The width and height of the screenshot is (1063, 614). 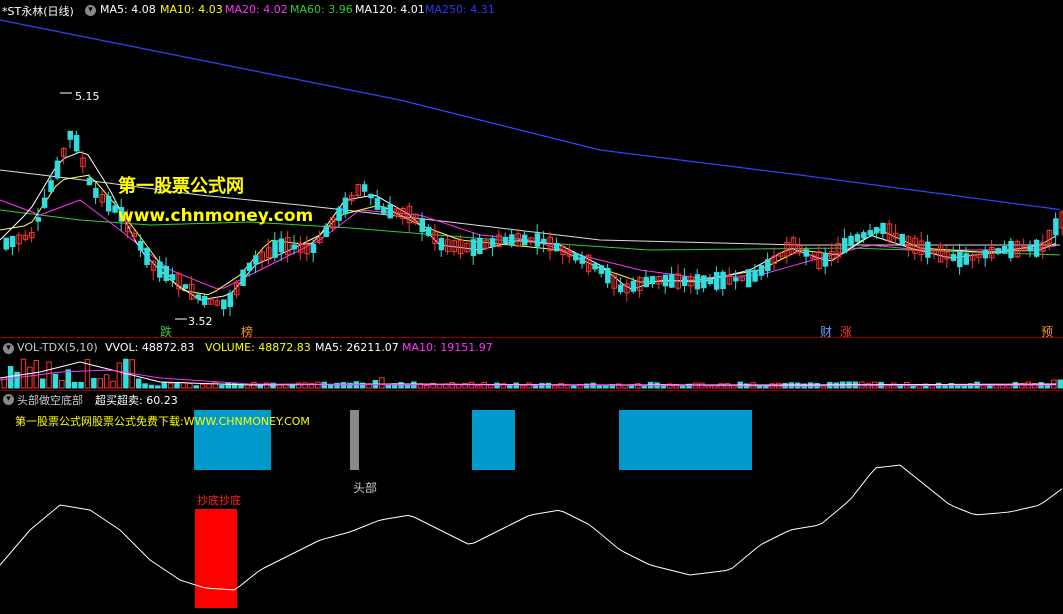 I want to click on marker-forecast: 预, so click(x=1047, y=332).